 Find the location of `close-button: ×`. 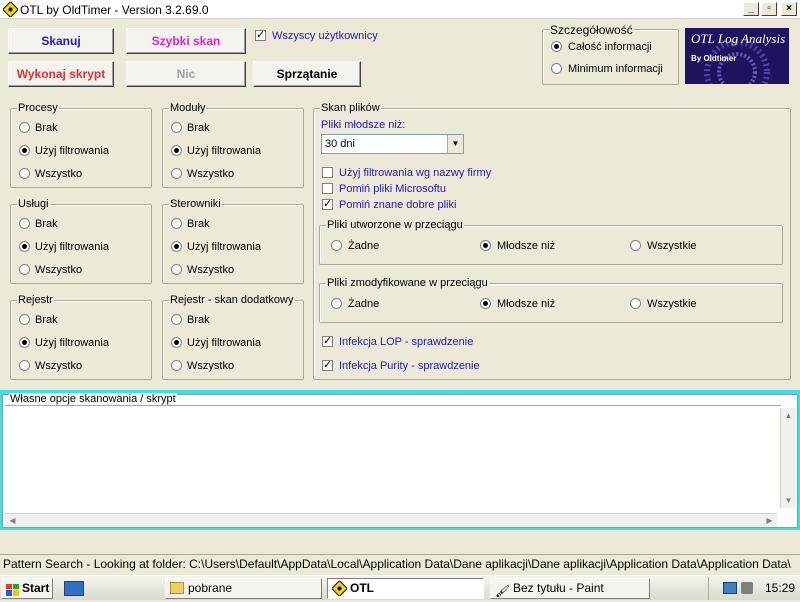

close-button: × is located at coordinates (789, 9).